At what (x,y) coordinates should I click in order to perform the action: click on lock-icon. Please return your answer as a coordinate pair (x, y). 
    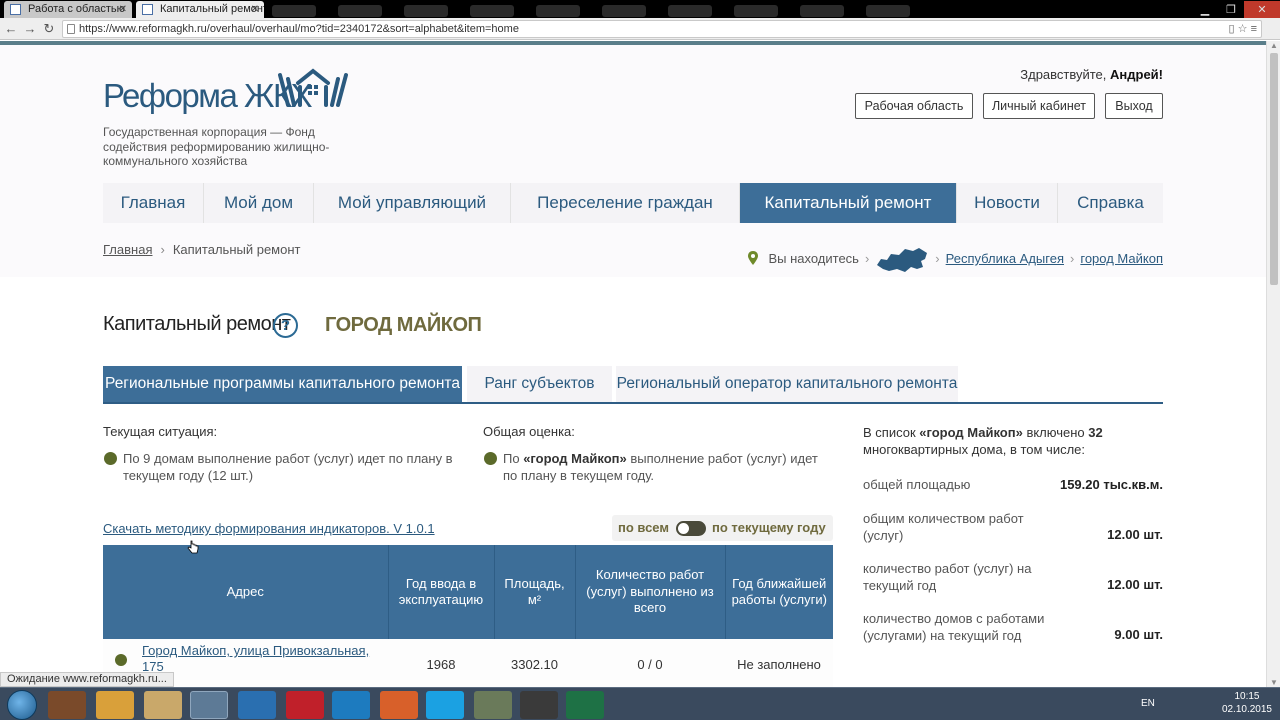
    Looking at the image, I should click on (71, 29).